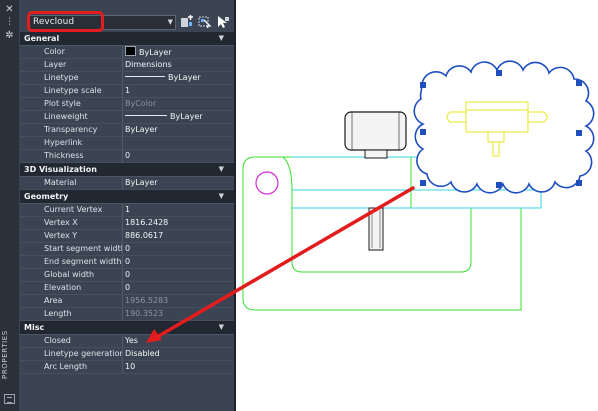 Image resolution: width=598 pixels, height=411 pixels. I want to click on property-row-thickness: Thickness 0, so click(127, 156).